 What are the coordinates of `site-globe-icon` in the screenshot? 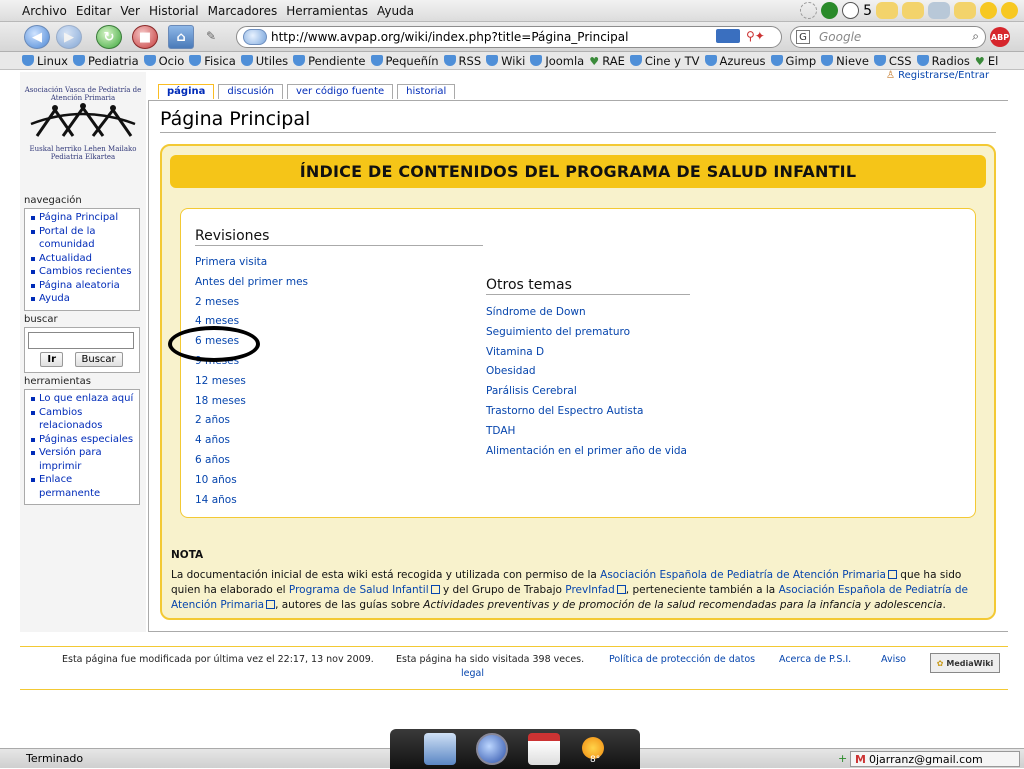 It's located at (255, 37).